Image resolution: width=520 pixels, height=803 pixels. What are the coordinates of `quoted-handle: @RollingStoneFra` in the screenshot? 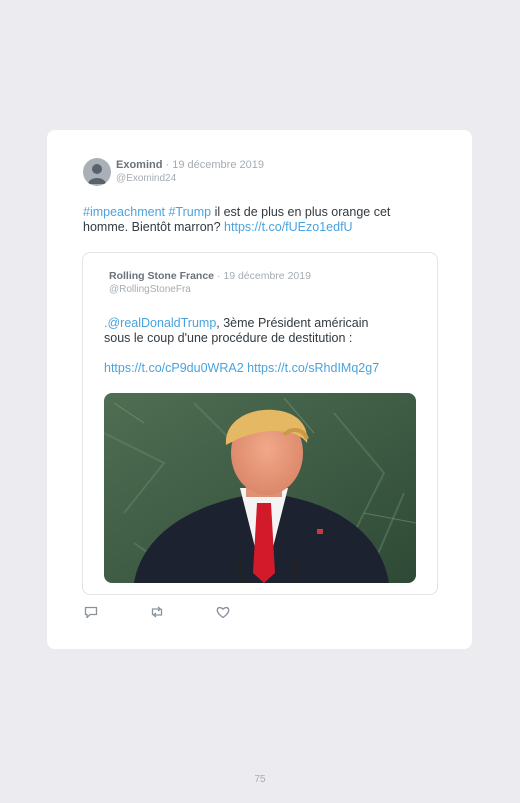 It's located at (150, 289).